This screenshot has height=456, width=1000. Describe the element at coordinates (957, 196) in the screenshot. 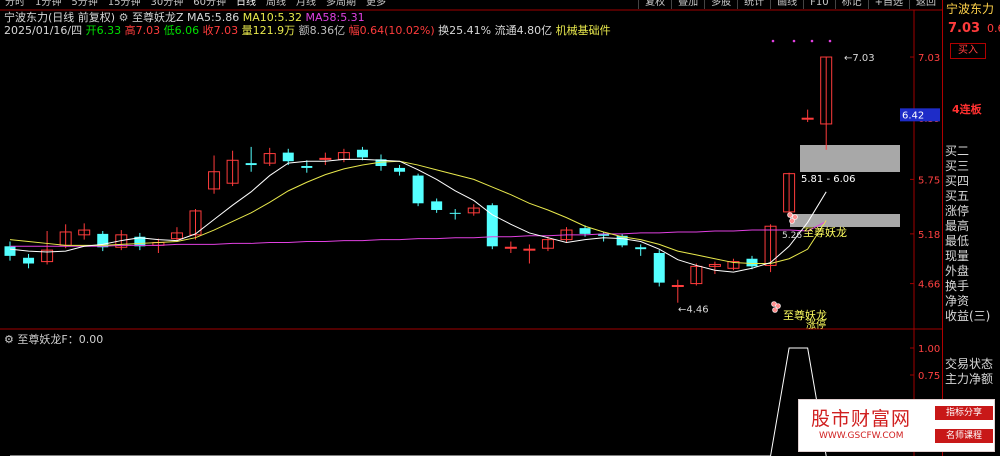

I see `quote-label-3: 买五` at that location.